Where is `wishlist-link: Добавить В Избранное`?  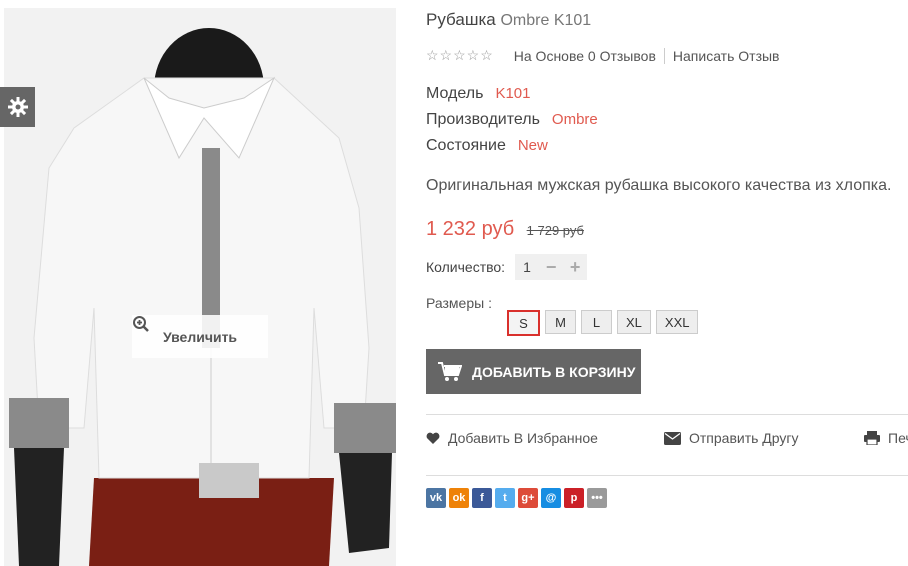 wishlist-link: Добавить В Избранное is located at coordinates (545, 438).